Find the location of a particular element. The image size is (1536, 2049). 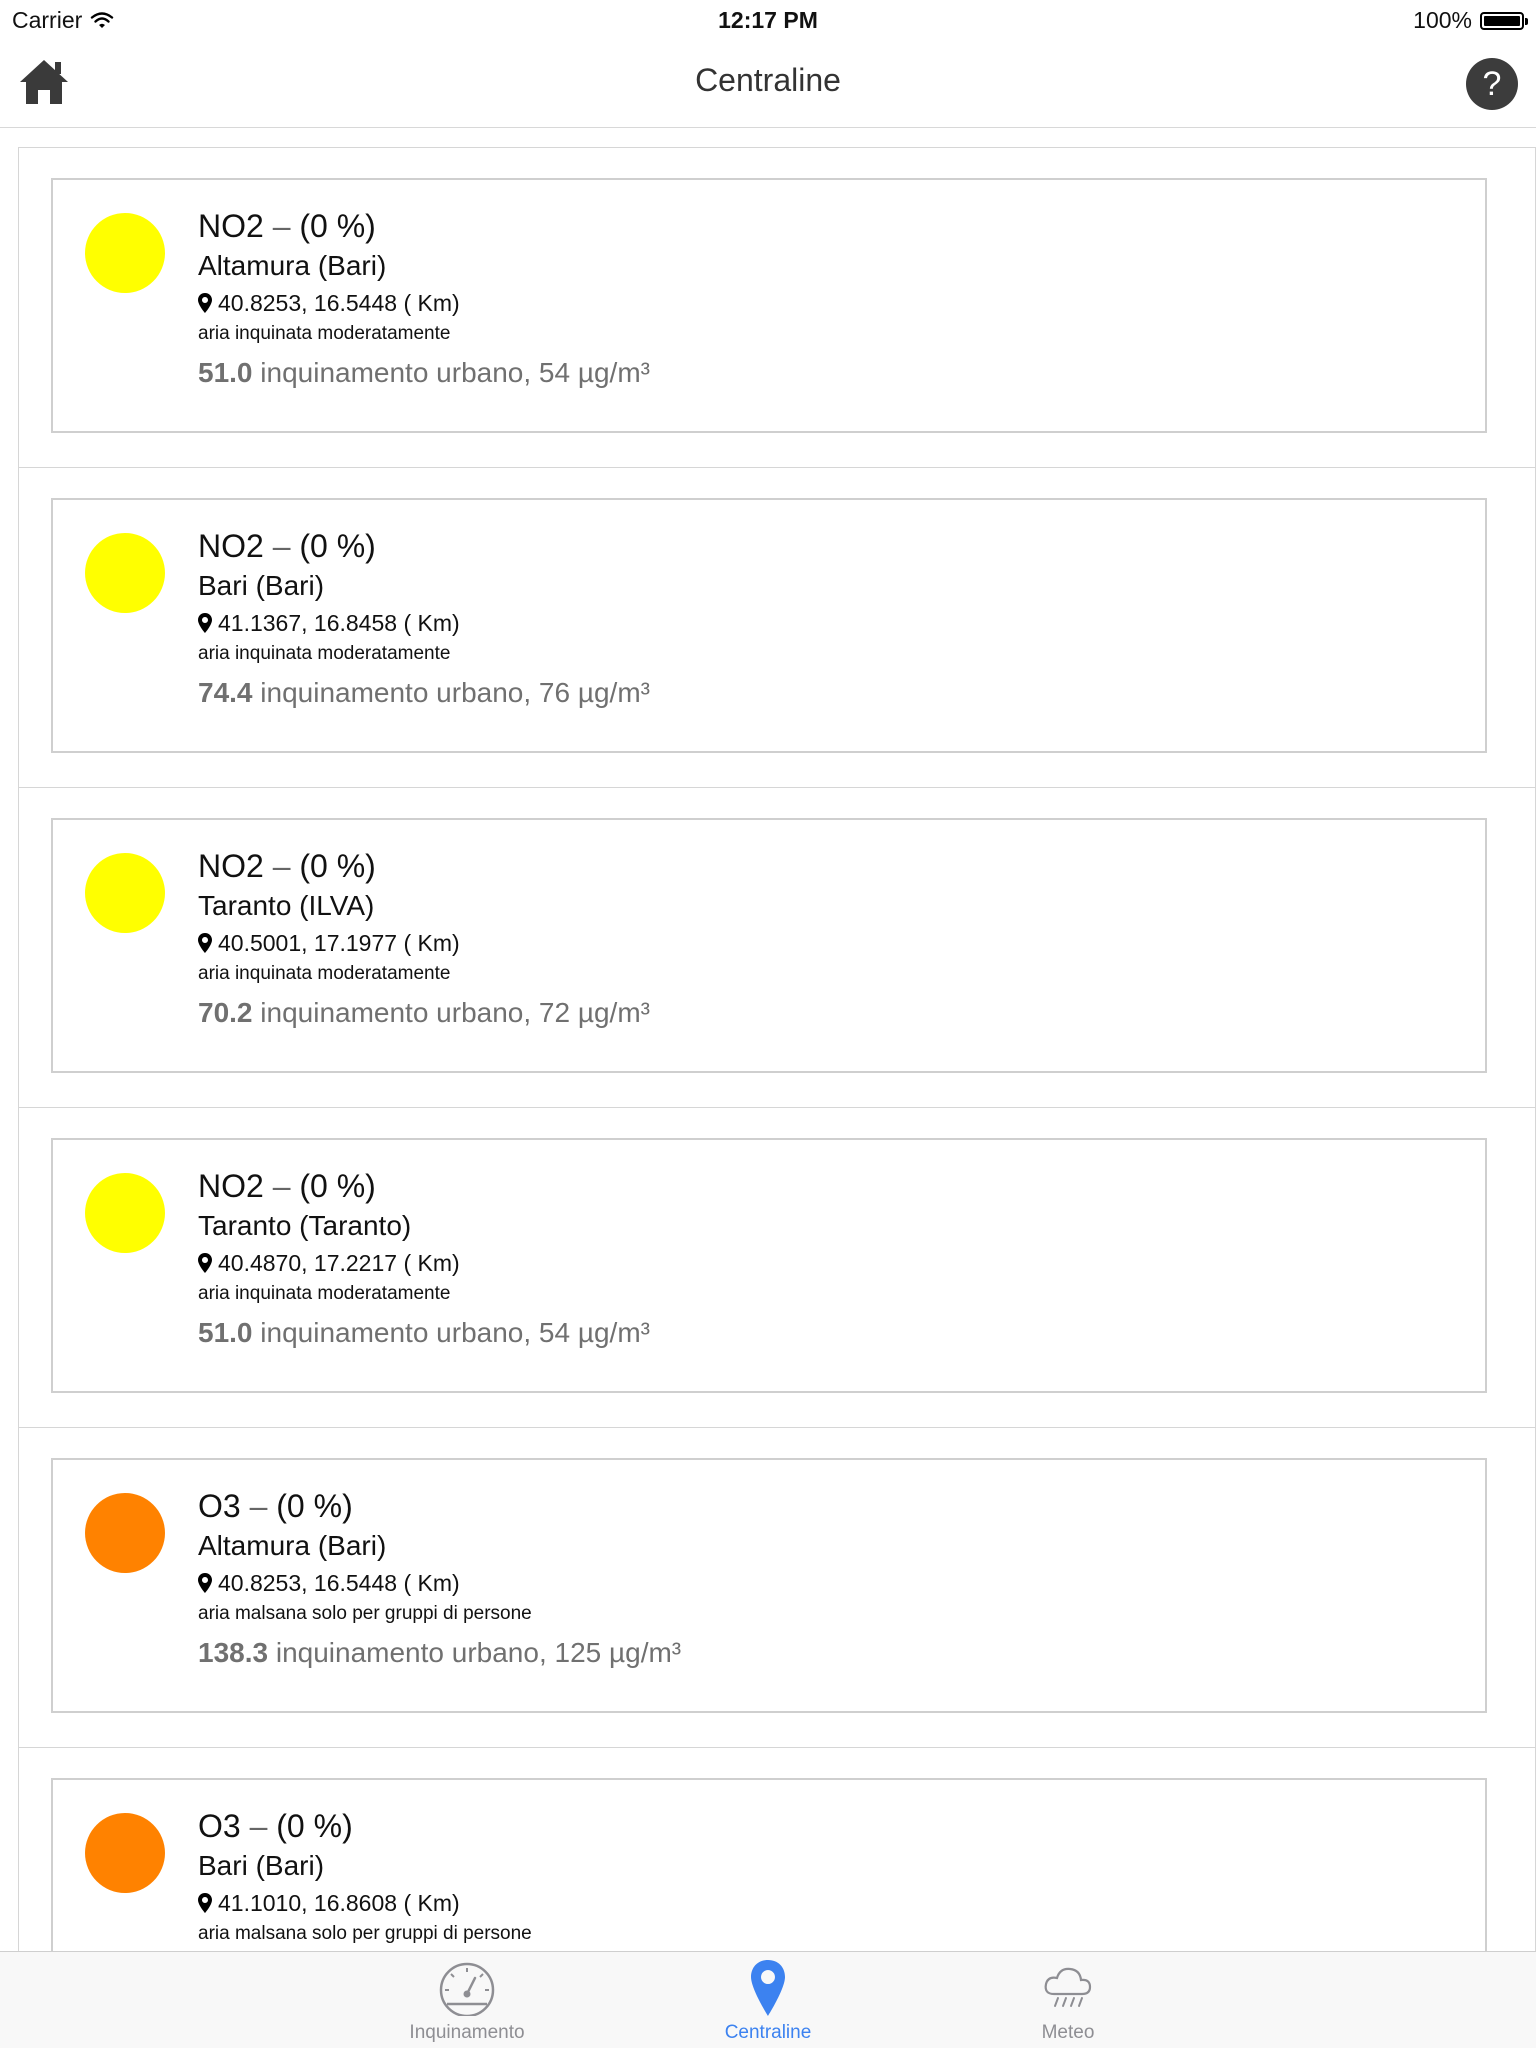

coordinates-line: 41.1367, 16.8458 ( Km) is located at coordinates (424, 623).